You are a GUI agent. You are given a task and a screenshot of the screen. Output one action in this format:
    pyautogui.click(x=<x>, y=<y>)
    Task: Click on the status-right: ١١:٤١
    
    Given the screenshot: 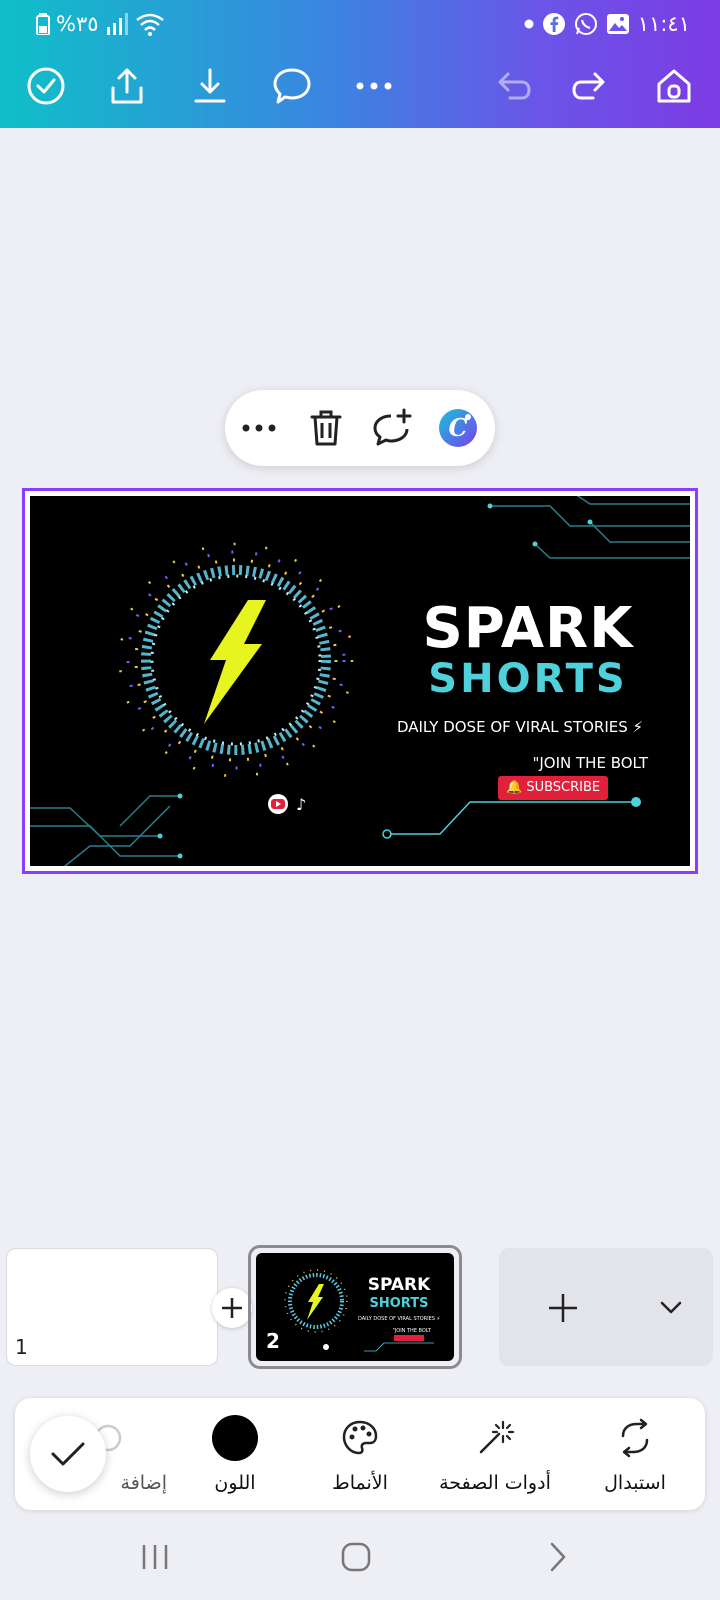 What is the action you would take?
    pyautogui.click(x=607, y=24)
    